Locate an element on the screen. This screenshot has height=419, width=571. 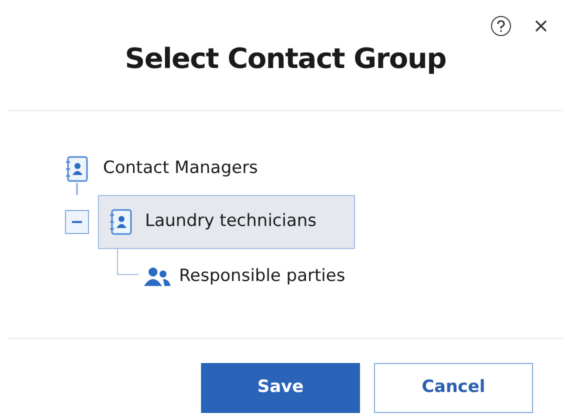
help-button is located at coordinates (501, 26).